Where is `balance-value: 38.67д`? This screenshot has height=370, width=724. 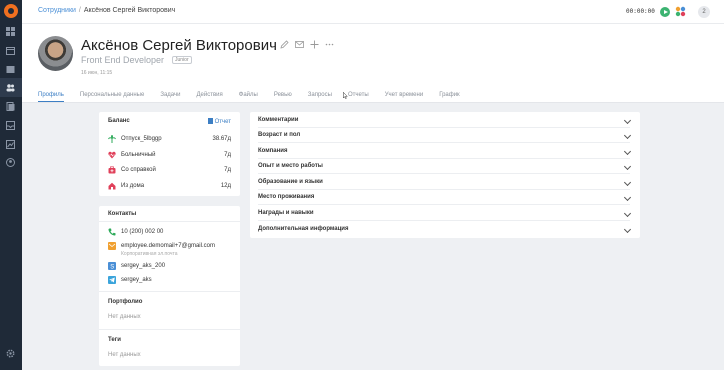
balance-value: 38.67д is located at coordinates (221, 139).